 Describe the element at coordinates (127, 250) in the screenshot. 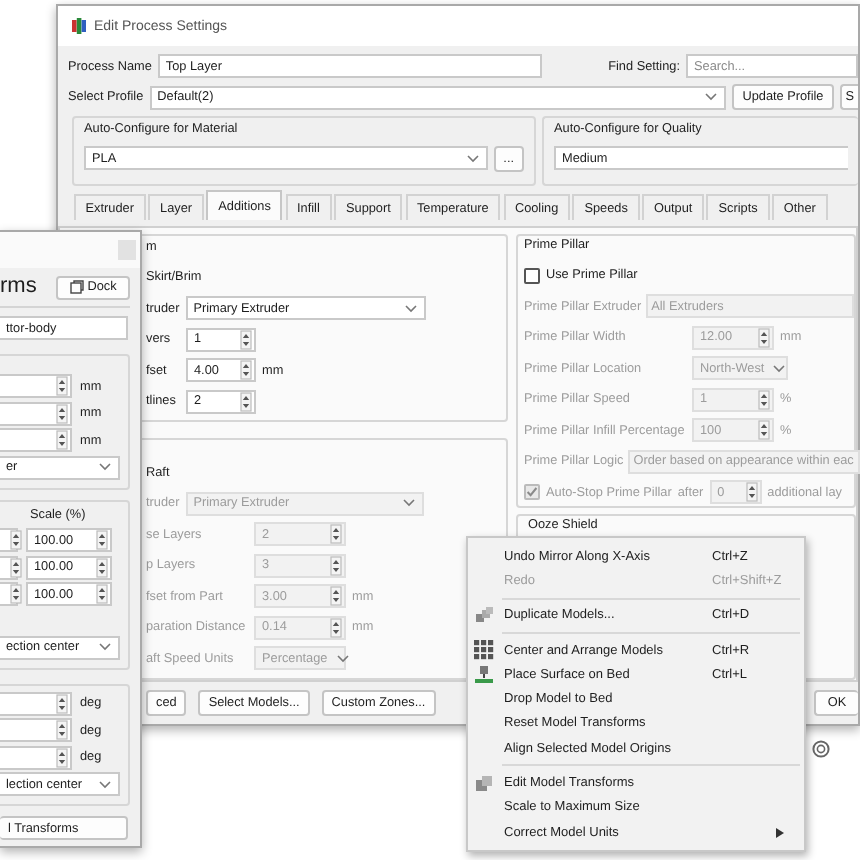

I see `close-button` at that location.